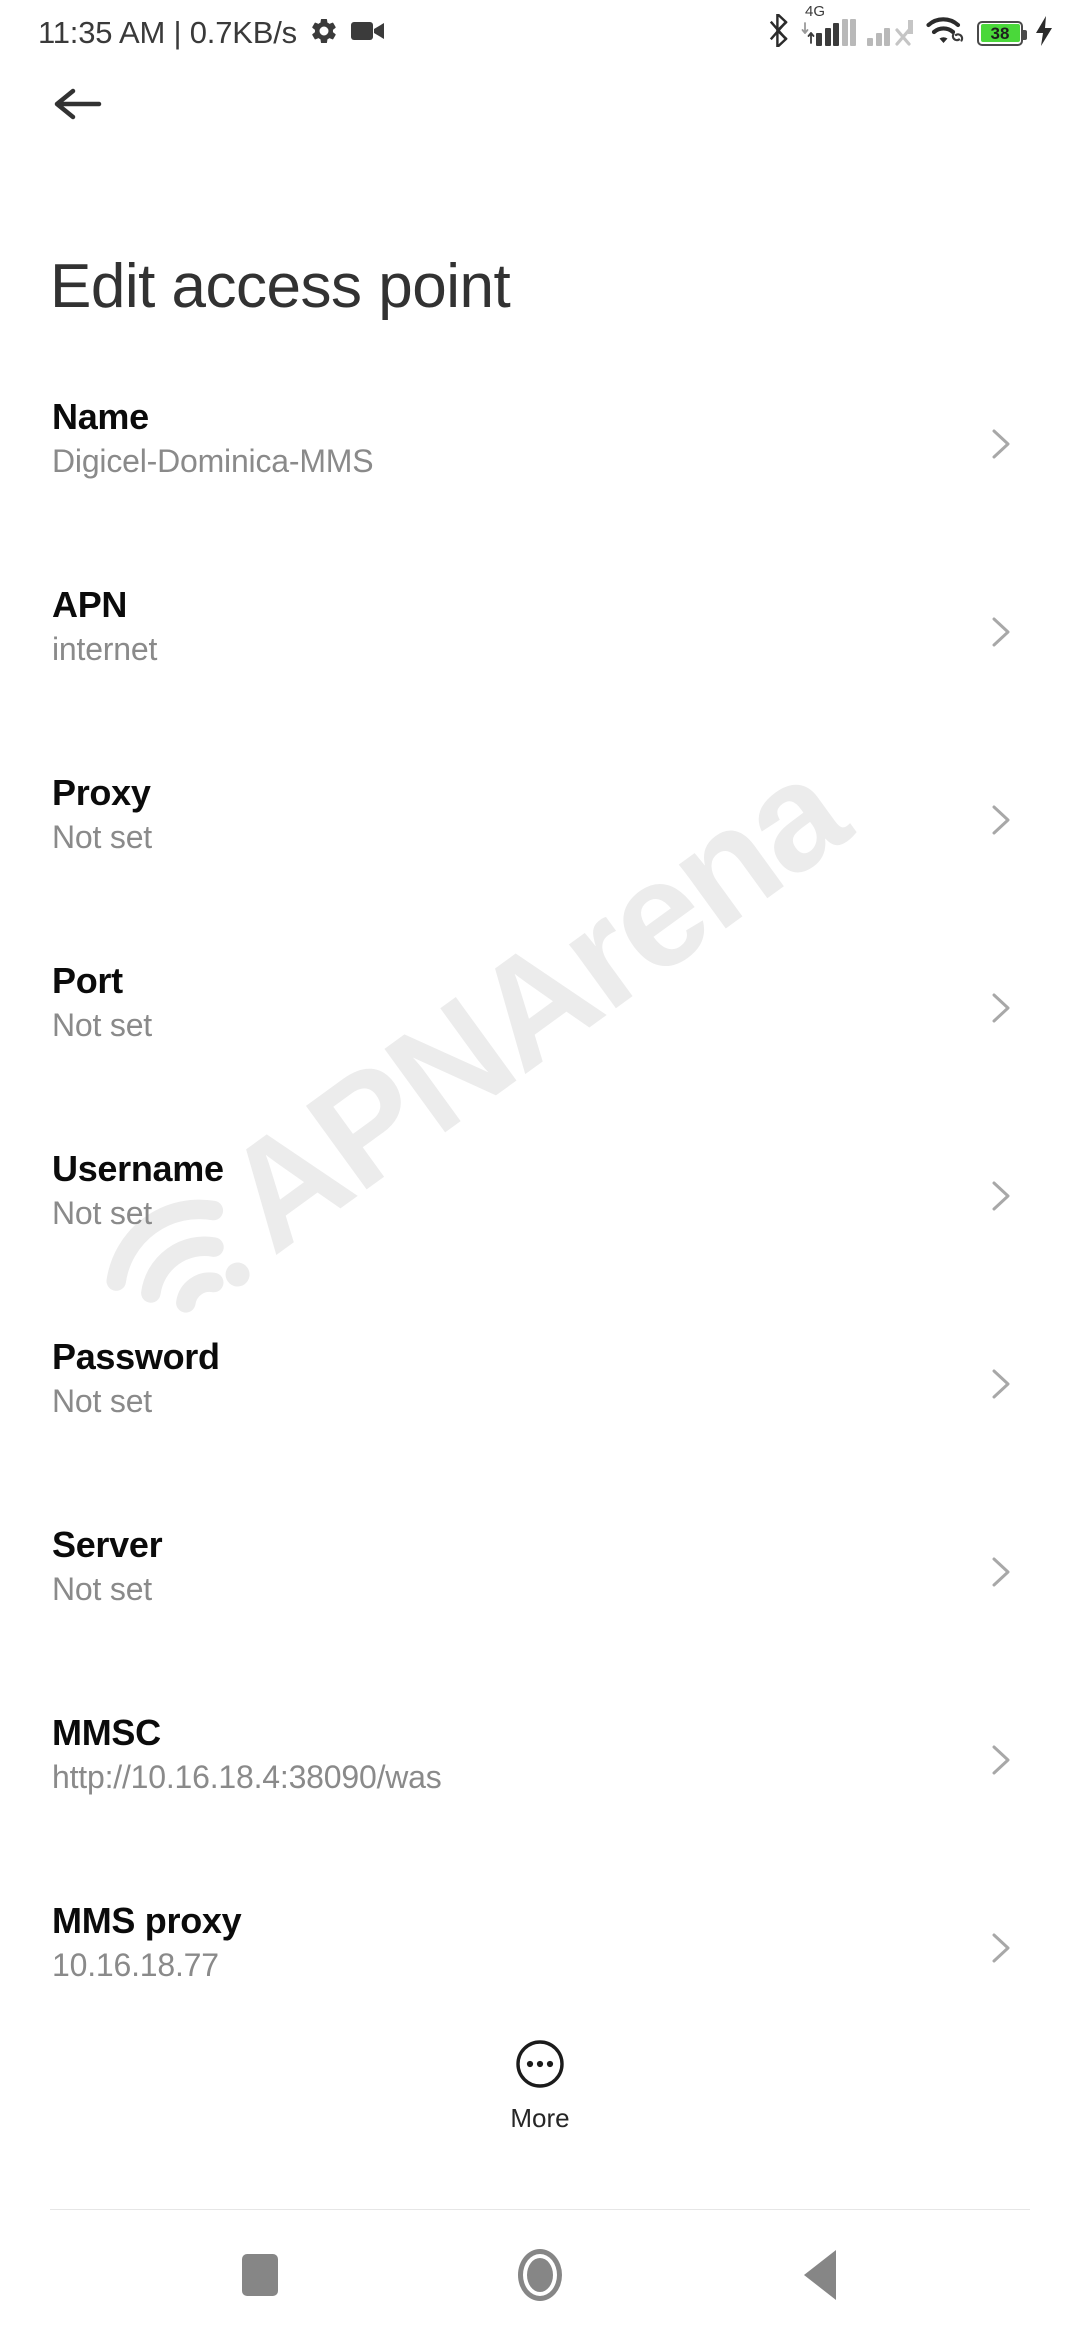 This screenshot has width=1080, height=2340. Describe the element at coordinates (540, 1775) in the screenshot. I see `setting-row-mmsc: MMSC http://10.16.18.4:38090/was` at that location.